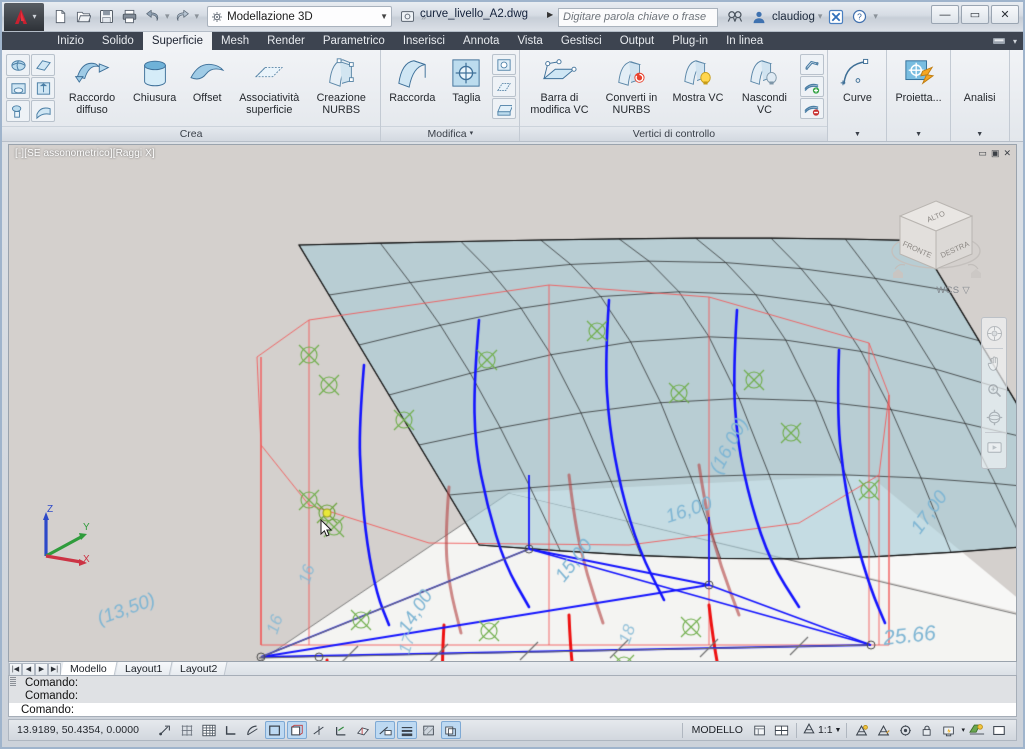 This screenshot has height=749, width=1025. What do you see at coordinates (782, 730) in the screenshot?
I see `viewport-layout-icon` at bounding box center [782, 730].